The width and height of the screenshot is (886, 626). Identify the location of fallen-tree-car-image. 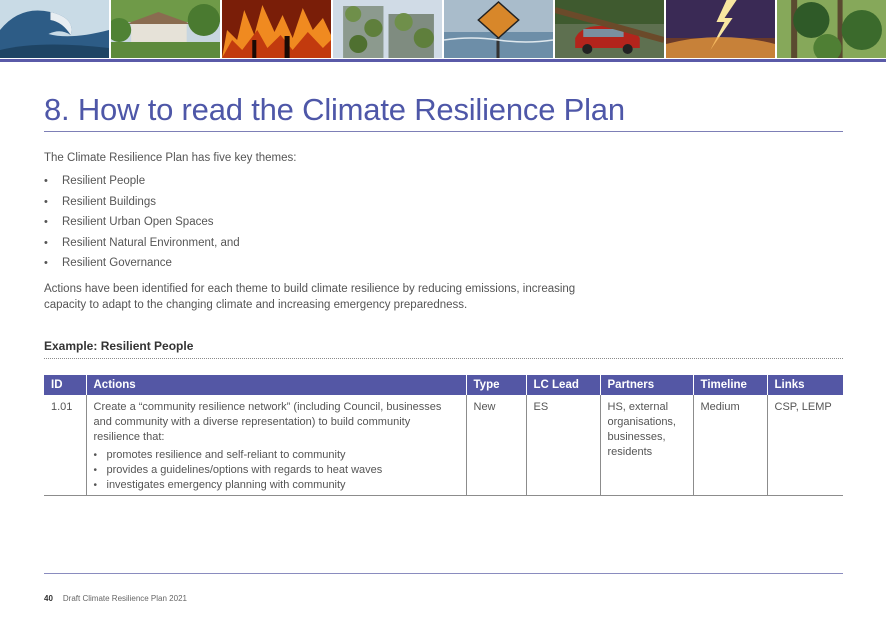
(609, 29).